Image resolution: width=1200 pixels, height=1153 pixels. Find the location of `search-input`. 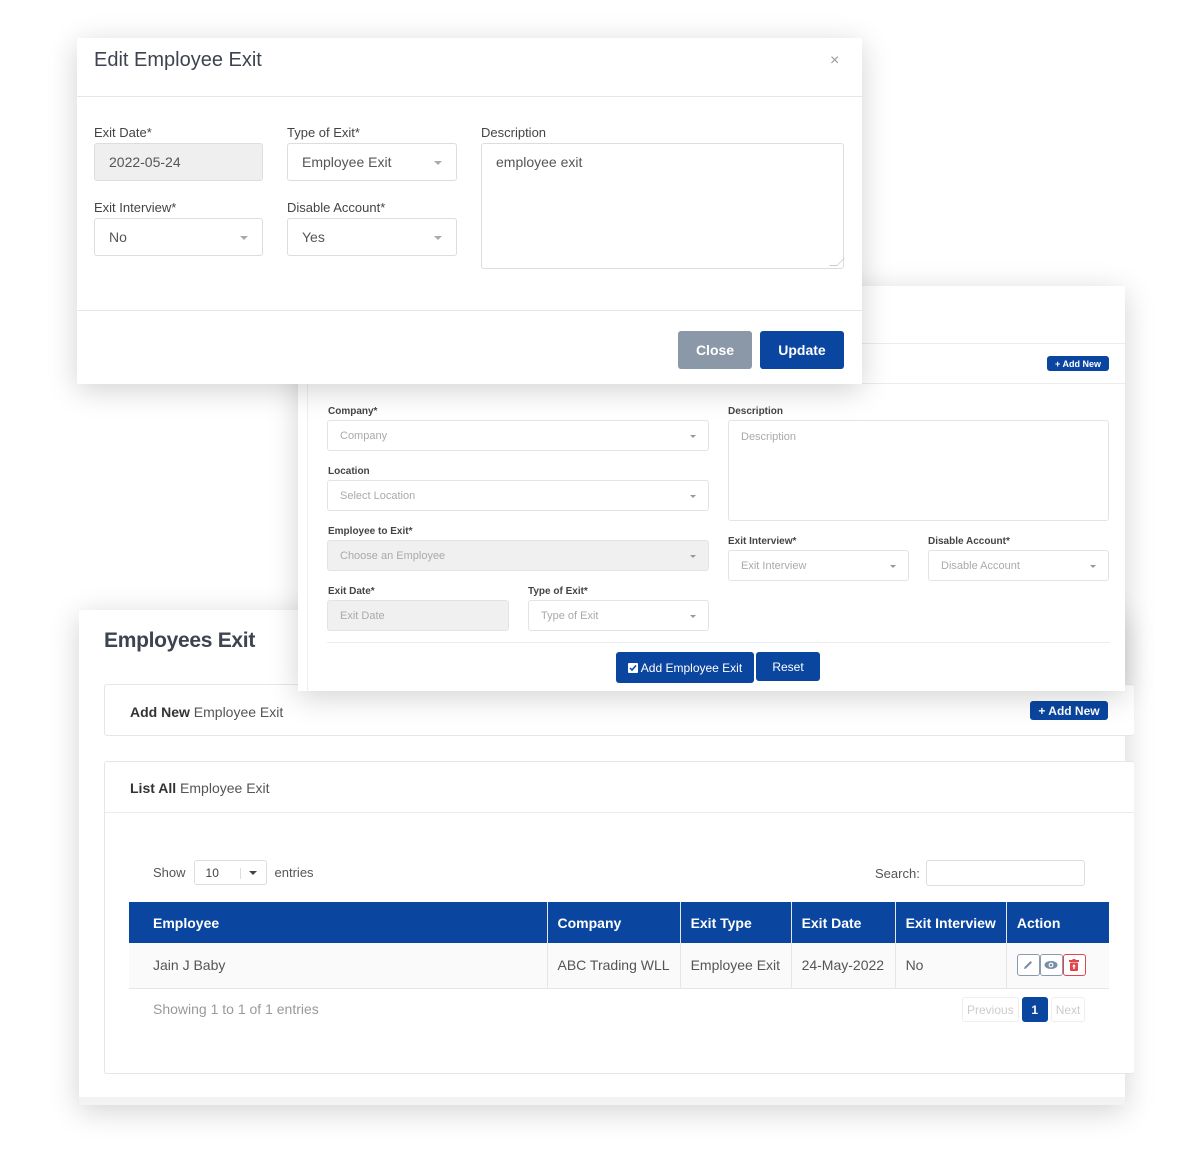

search-input is located at coordinates (1005, 873).